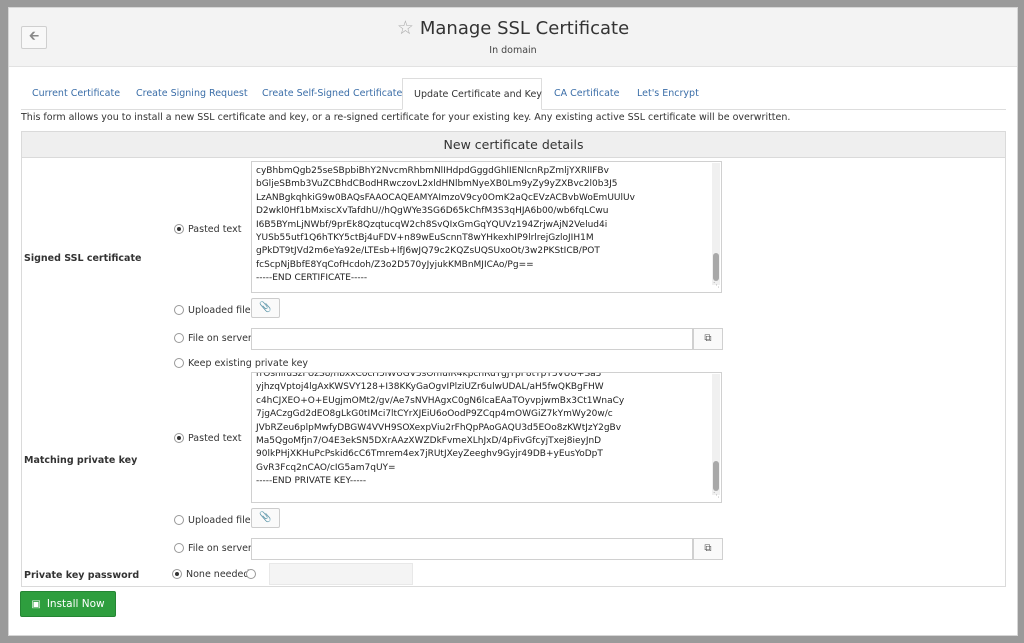 This screenshot has height=643, width=1024. What do you see at coordinates (215, 438) in the screenshot?
I see `key-pasted-label: Pasted text` at bounding box center [215, 438].